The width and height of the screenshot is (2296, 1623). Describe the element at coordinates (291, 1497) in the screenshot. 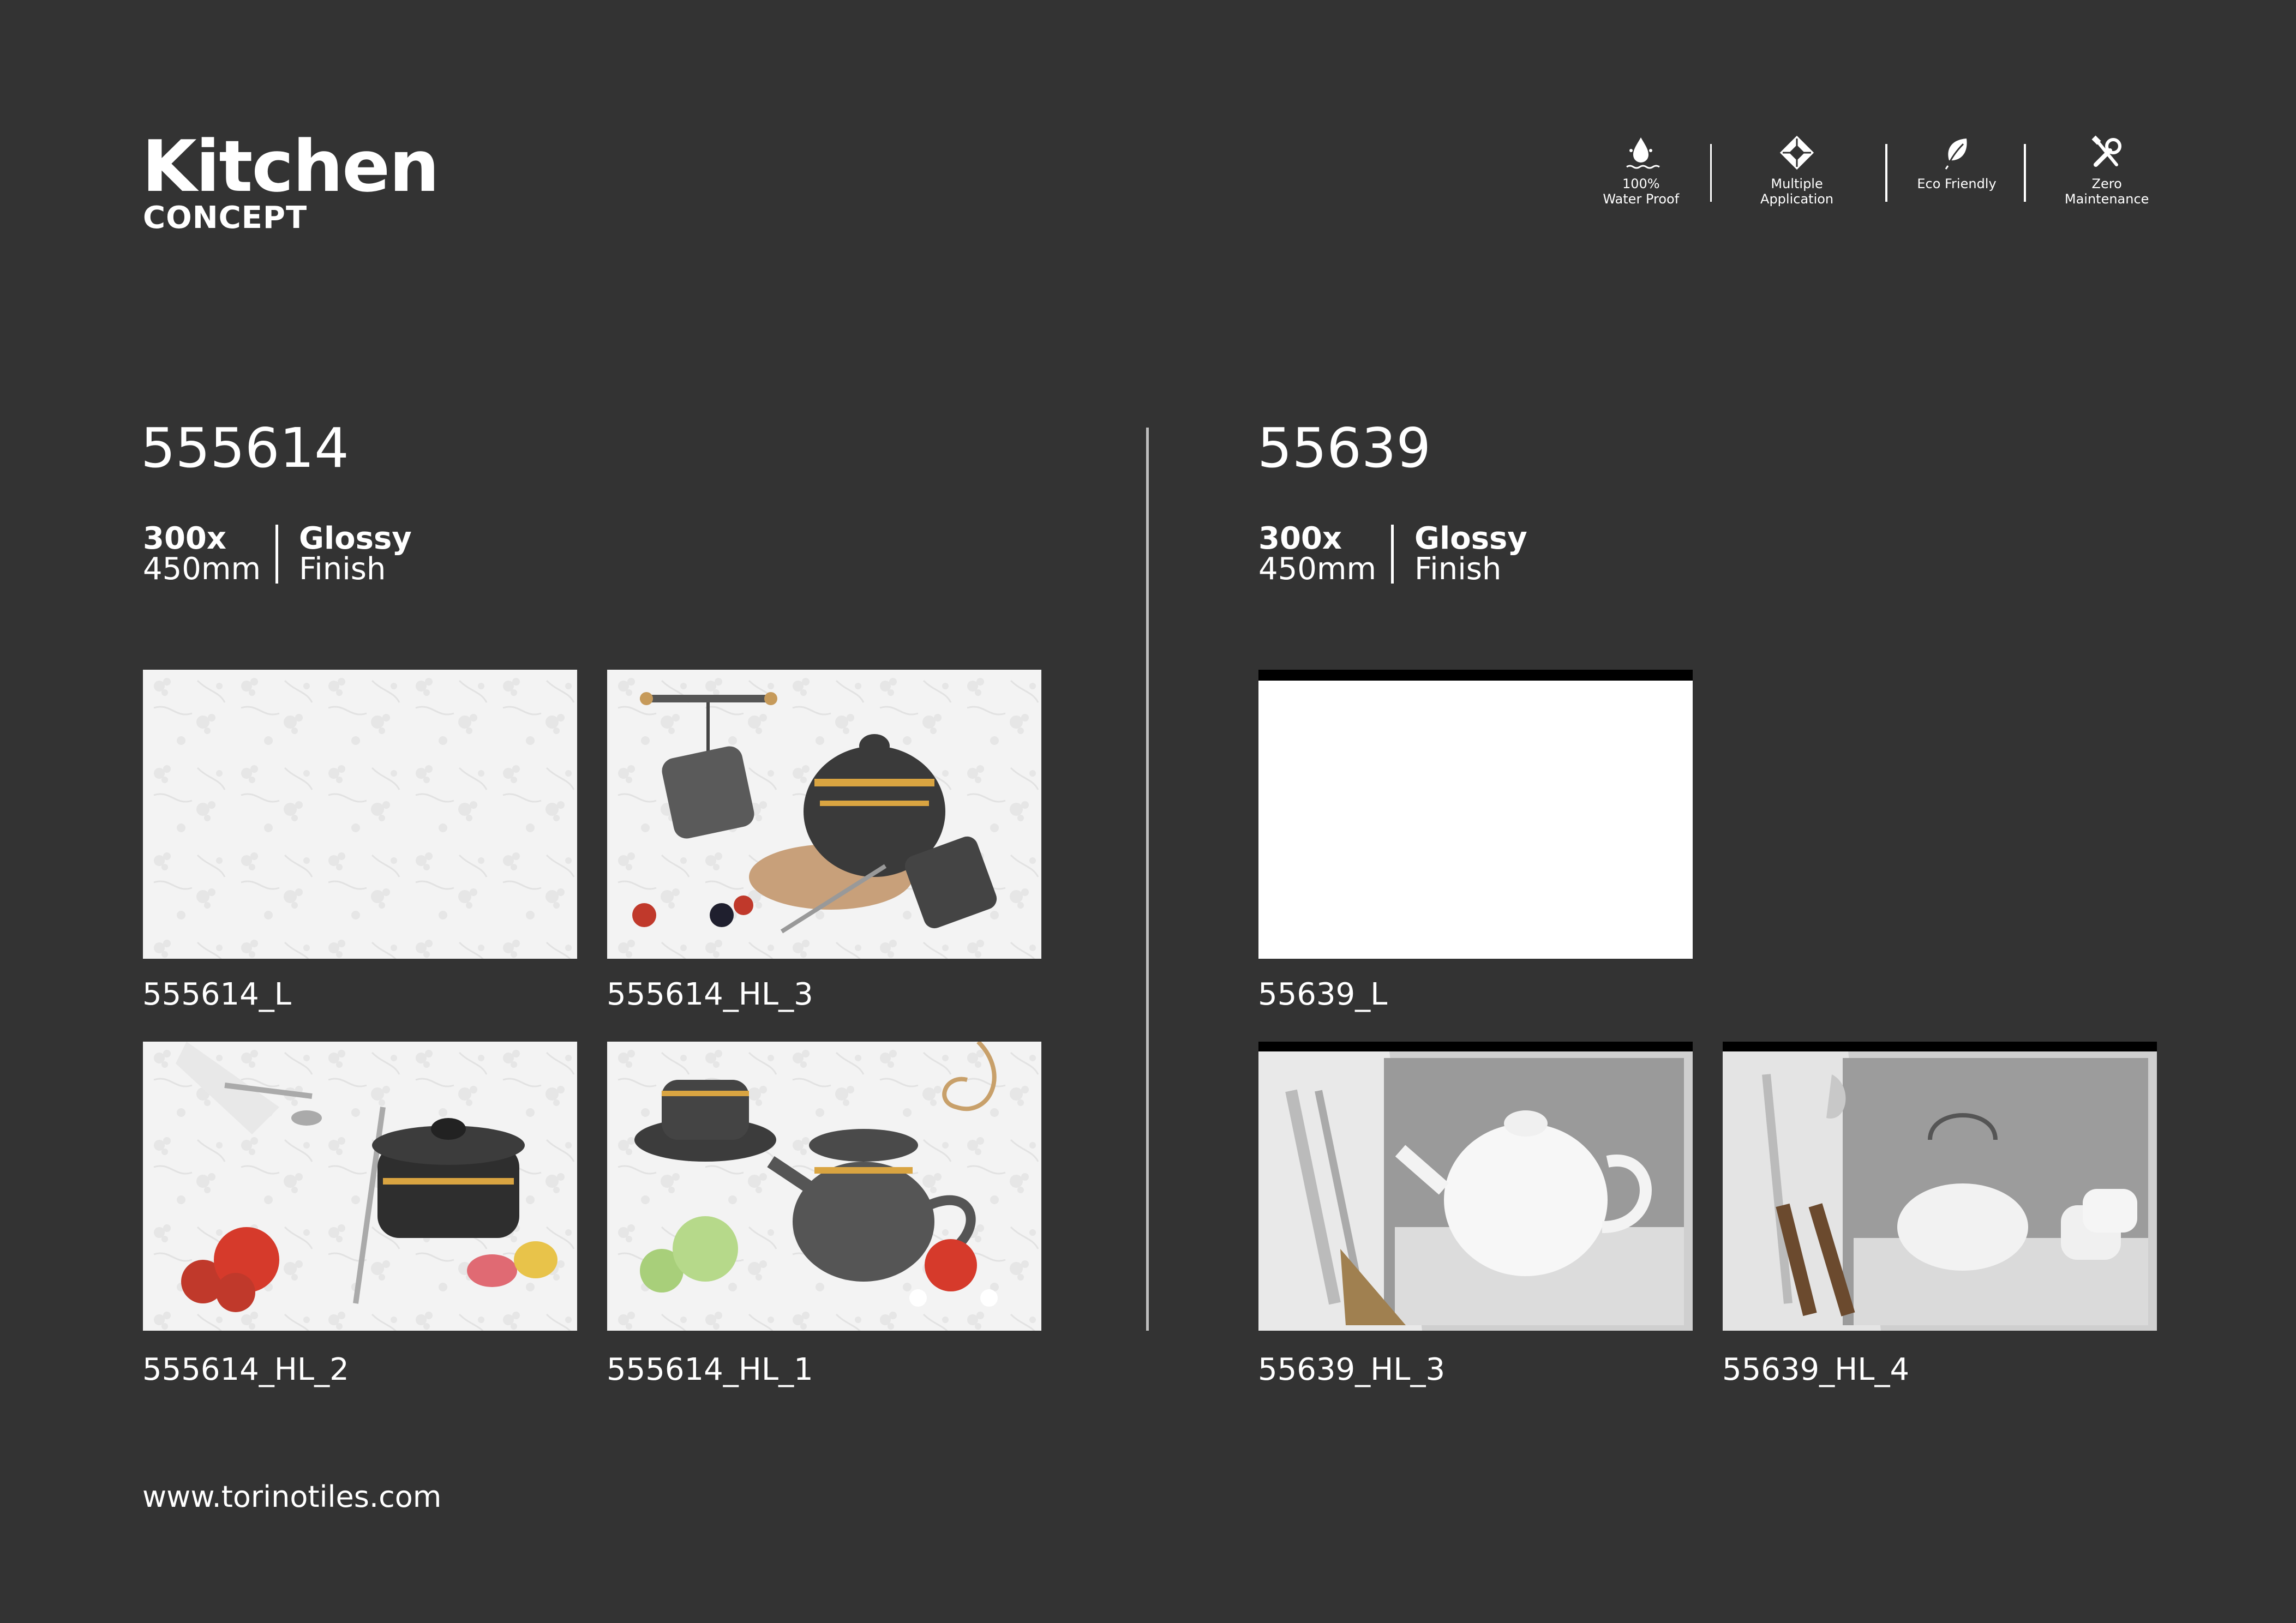

I see `website-link: www.torinotiles.com` at that location.